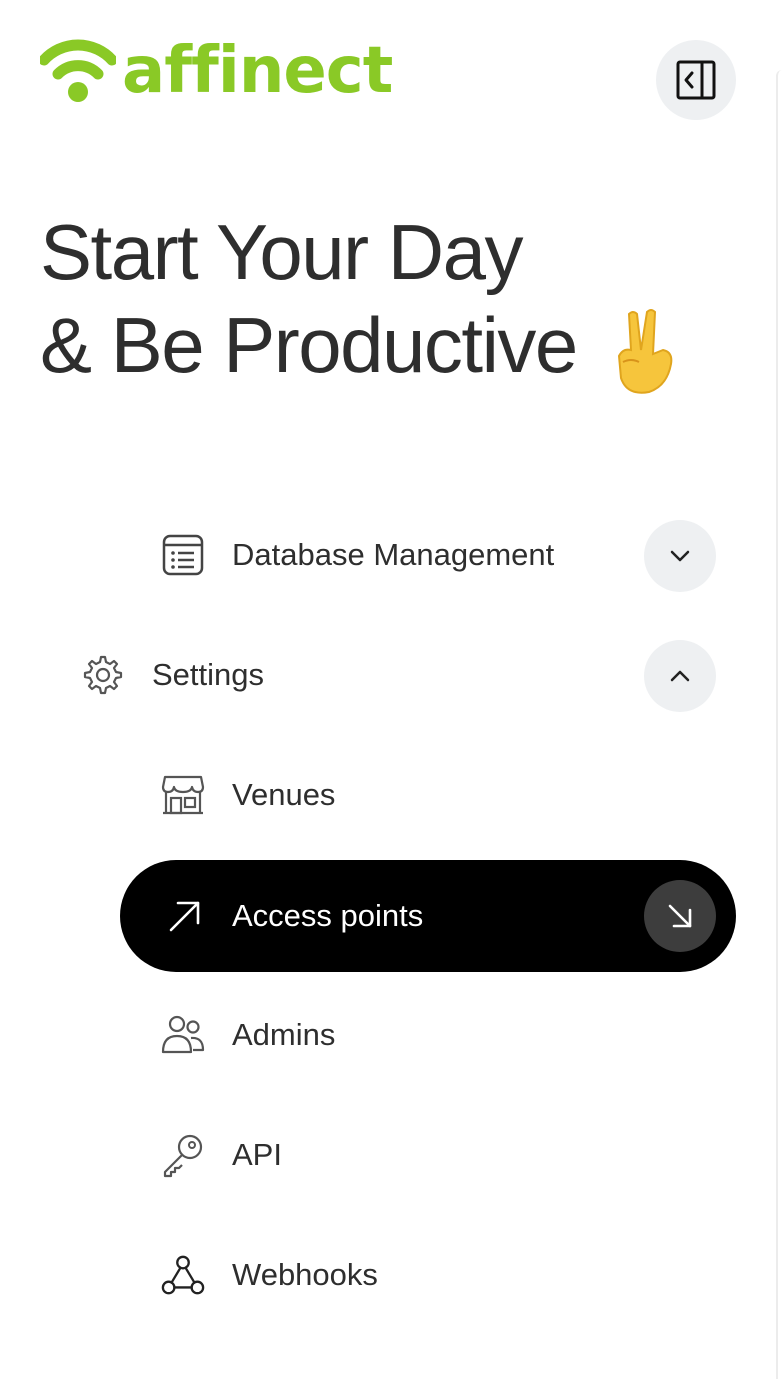  I want to click on brand-logo: affinect, so click(216, 71).